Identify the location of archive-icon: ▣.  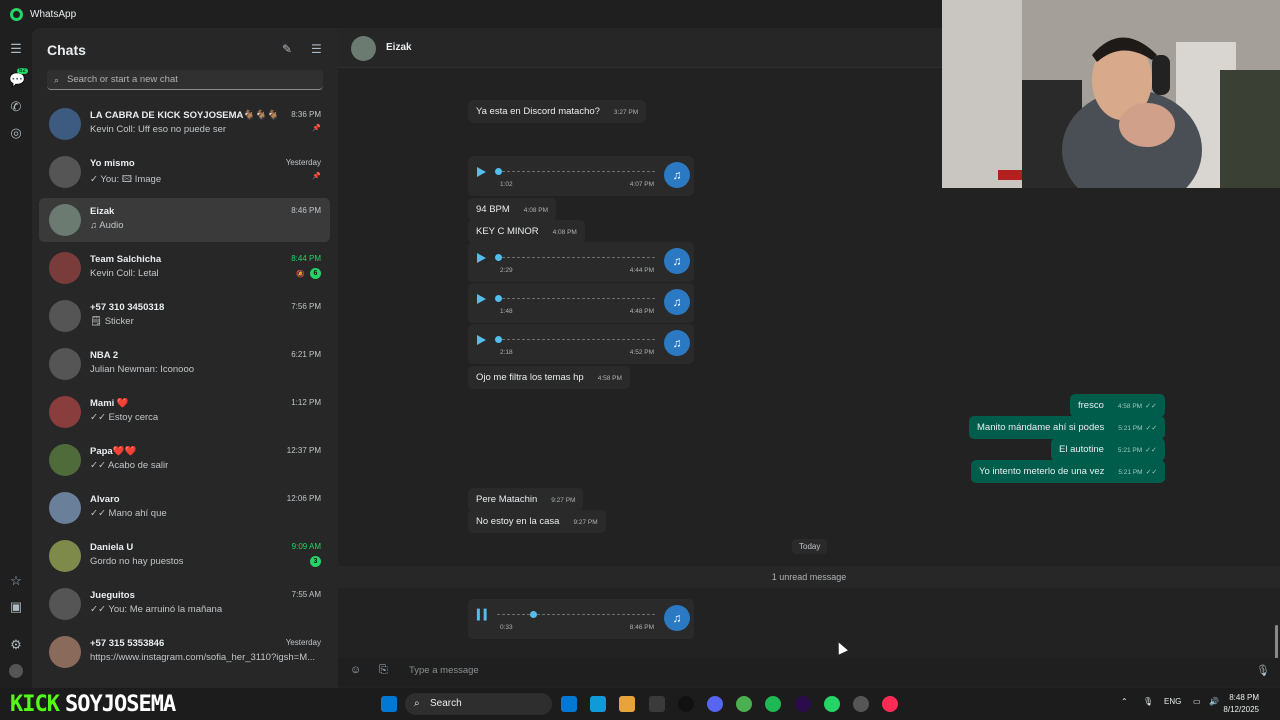
(16, 607).